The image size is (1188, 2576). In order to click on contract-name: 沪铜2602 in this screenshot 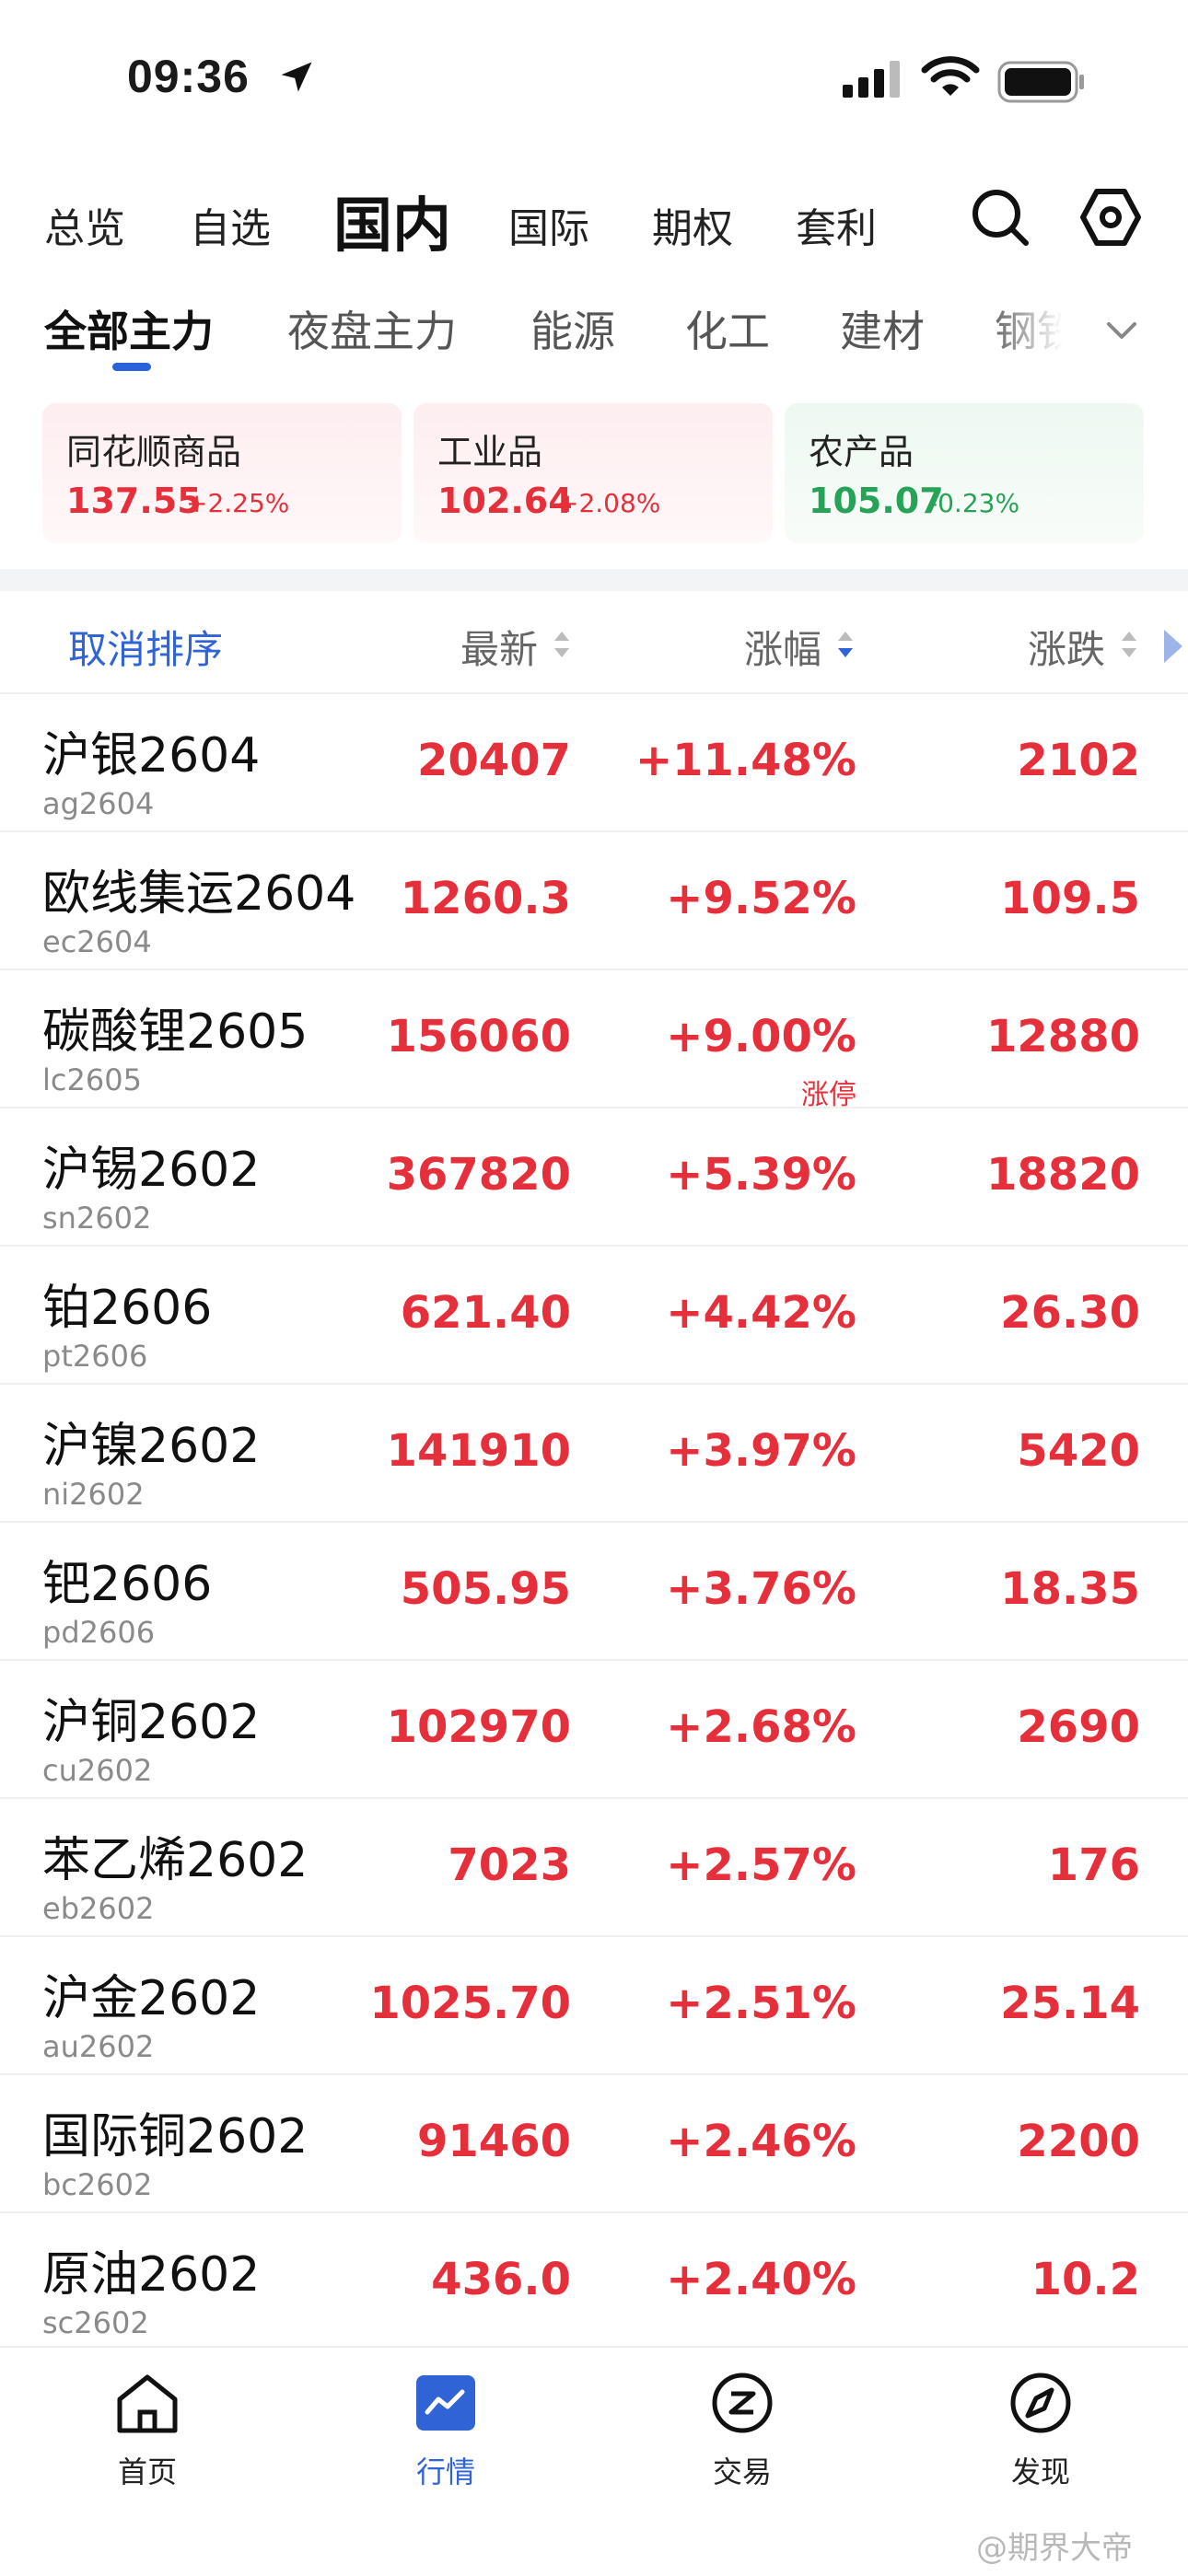, I will do `click(151, 1722)`.